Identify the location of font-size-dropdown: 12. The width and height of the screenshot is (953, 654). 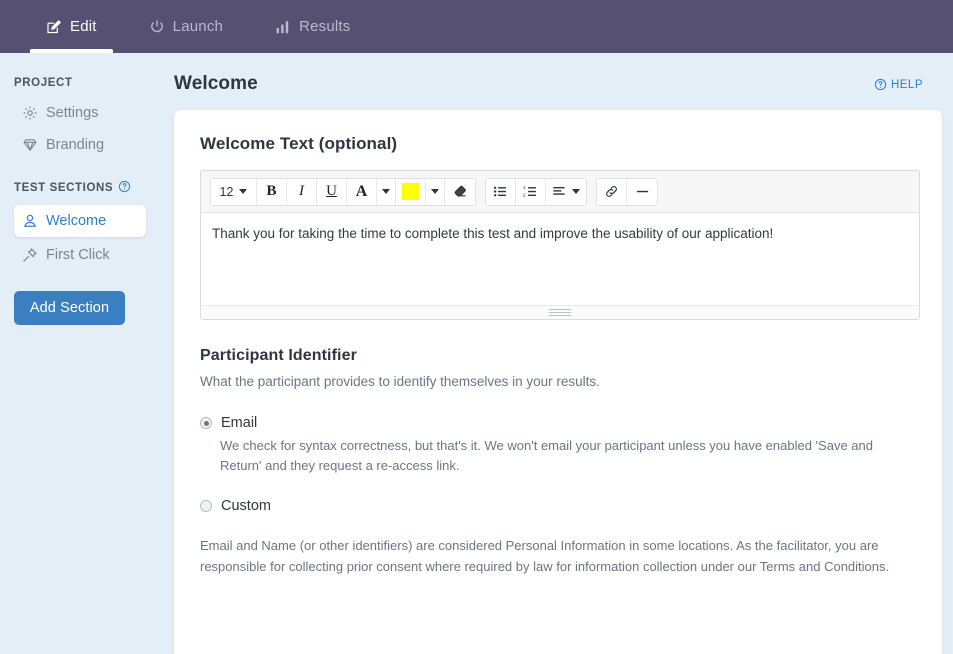
(234, 191).